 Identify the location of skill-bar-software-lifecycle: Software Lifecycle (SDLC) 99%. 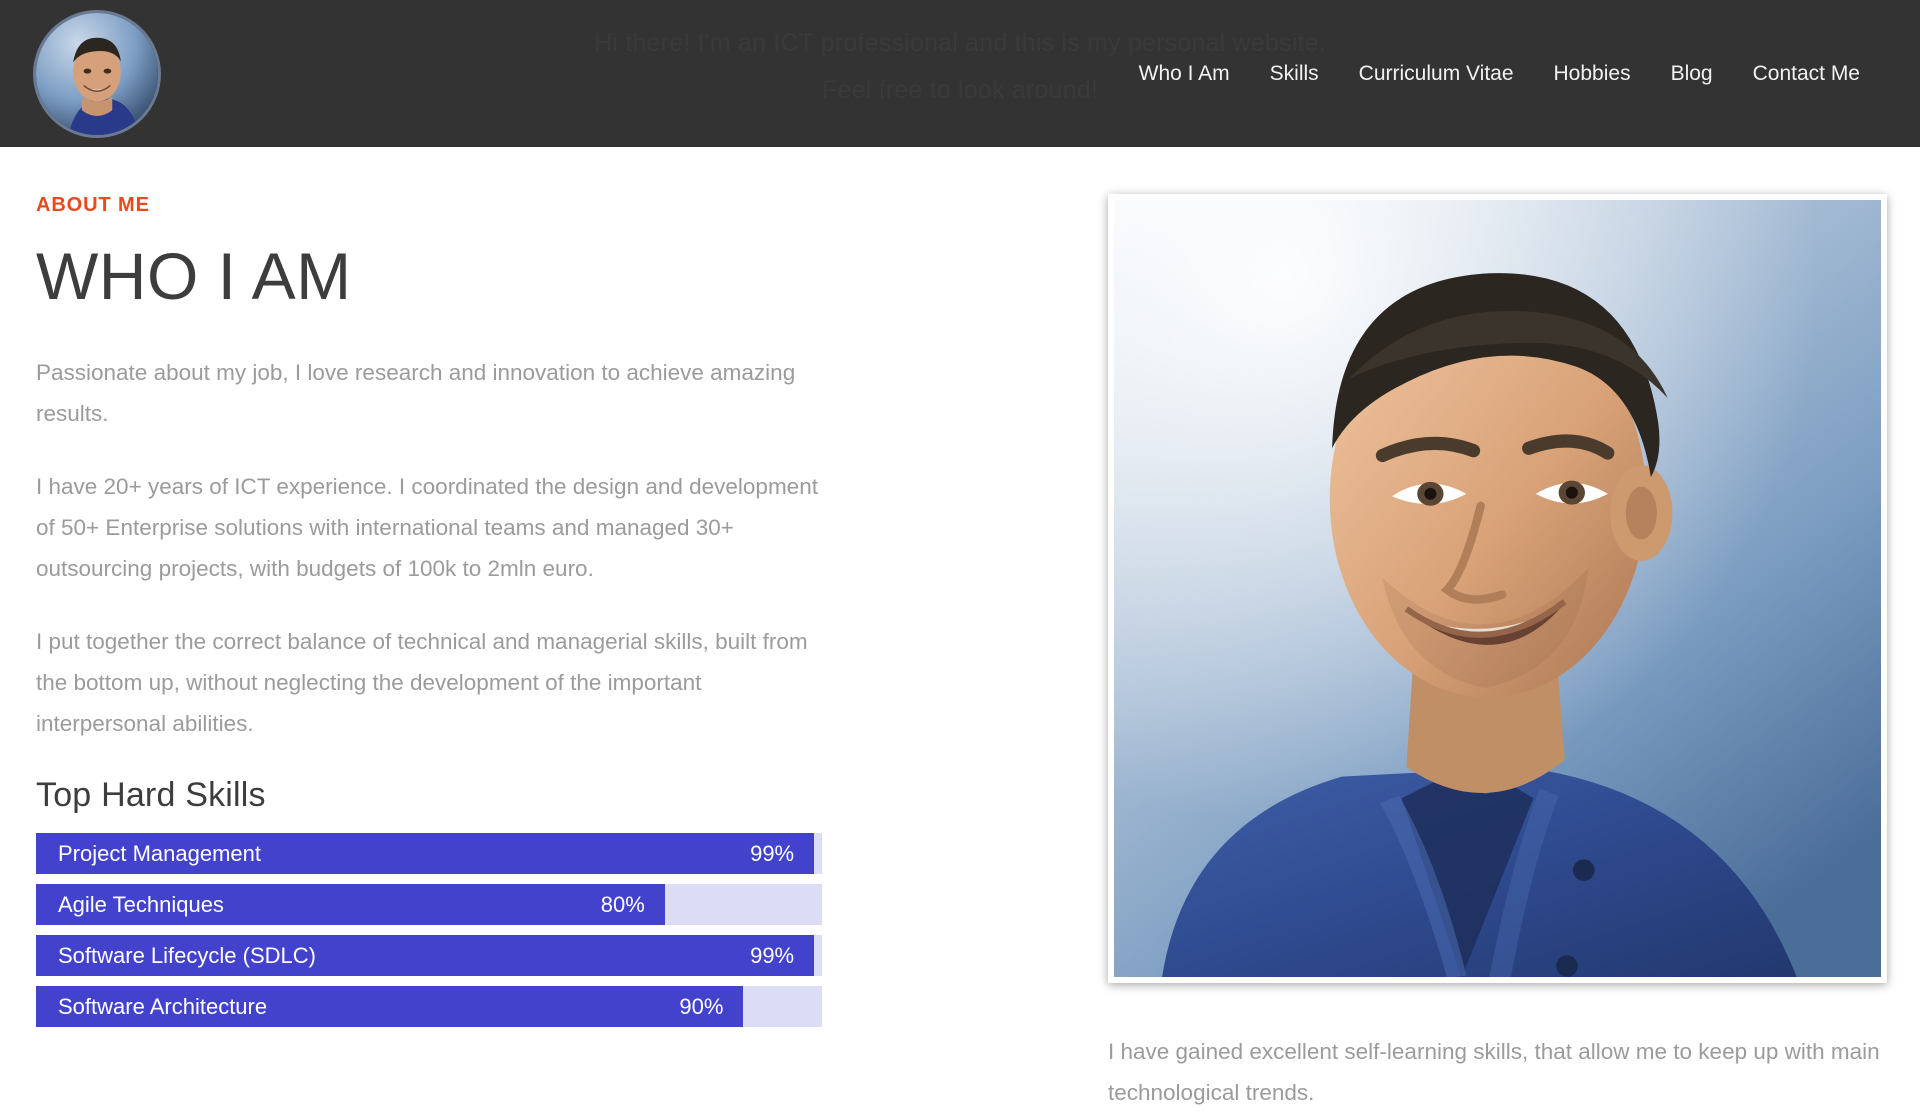
(429, 956).